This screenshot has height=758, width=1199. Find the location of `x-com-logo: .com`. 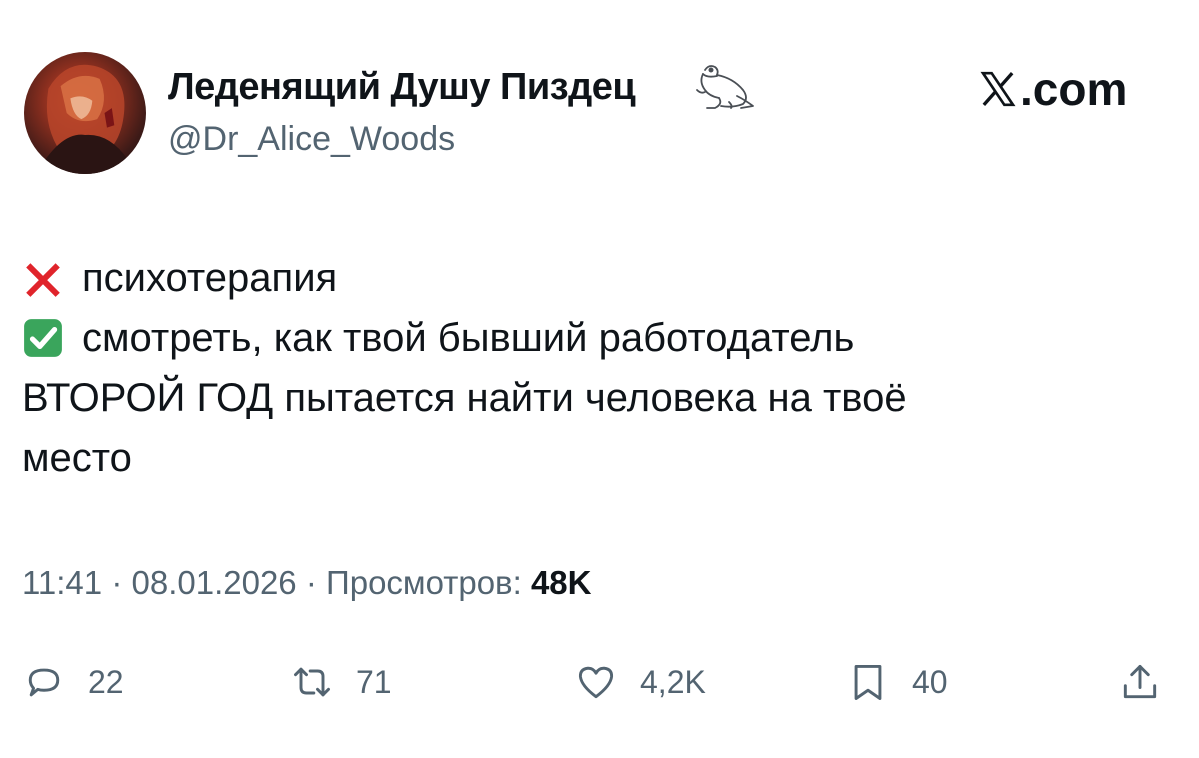

x-com-logo: .com is located at coordinates (1052, 89).